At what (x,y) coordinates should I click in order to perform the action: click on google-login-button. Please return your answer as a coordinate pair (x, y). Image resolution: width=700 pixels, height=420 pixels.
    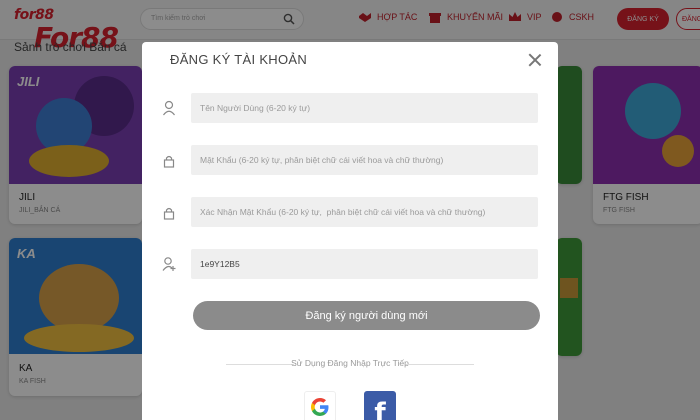
    Looking at the image, I should click on (320, 405).